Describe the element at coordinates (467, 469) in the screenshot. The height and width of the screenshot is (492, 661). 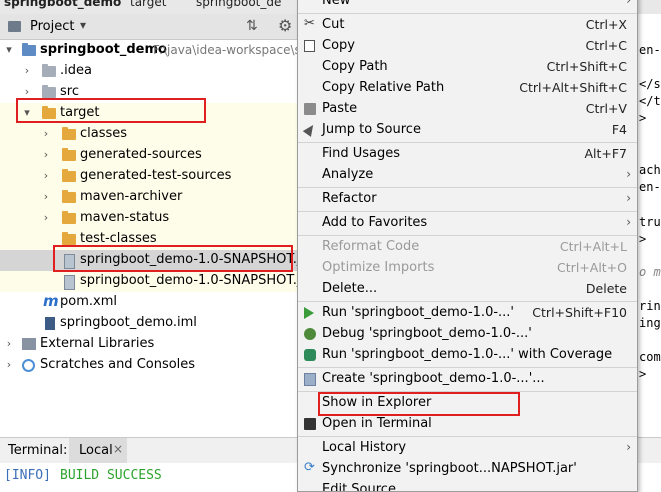
I see `menu-item-synchronize: ⟳ Synchronize 'springboot...NAPSHOT.jar'` at that location.